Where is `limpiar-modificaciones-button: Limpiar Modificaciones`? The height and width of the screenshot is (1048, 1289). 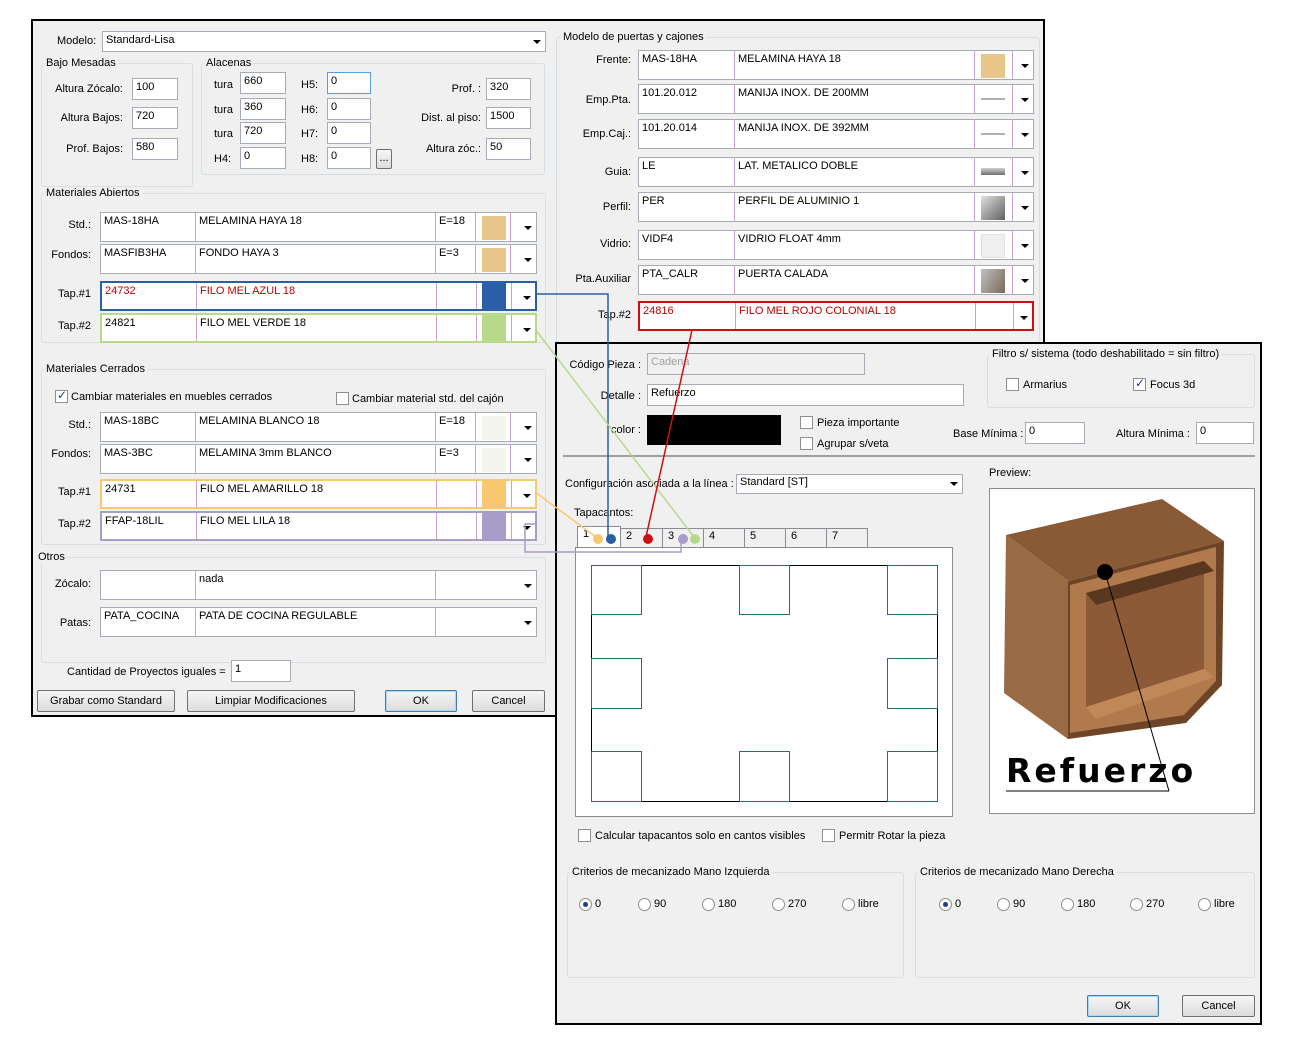
limpiar-modificaciones-button: Limpiar Modificaciones is located at coordinates (271, 701).